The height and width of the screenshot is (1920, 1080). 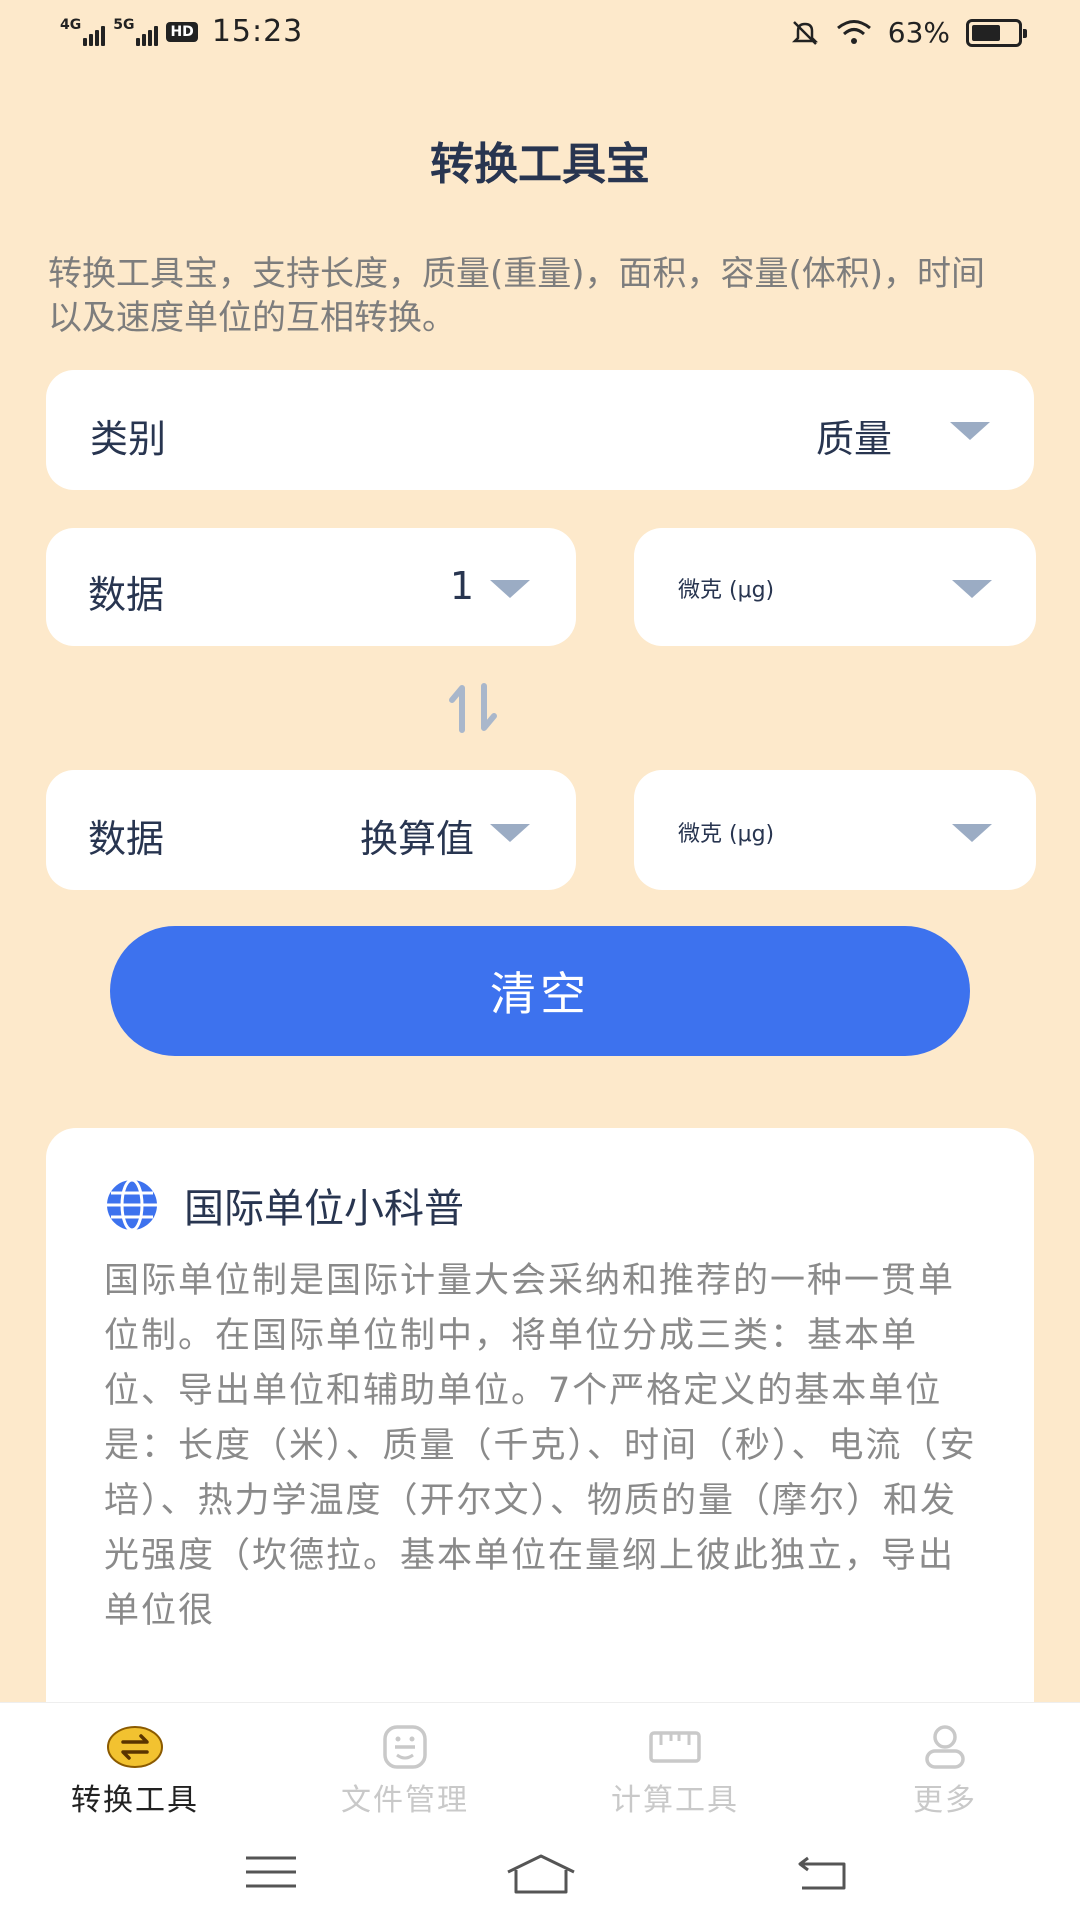 I want to click on mute-icon, so click(x=804, y=32).